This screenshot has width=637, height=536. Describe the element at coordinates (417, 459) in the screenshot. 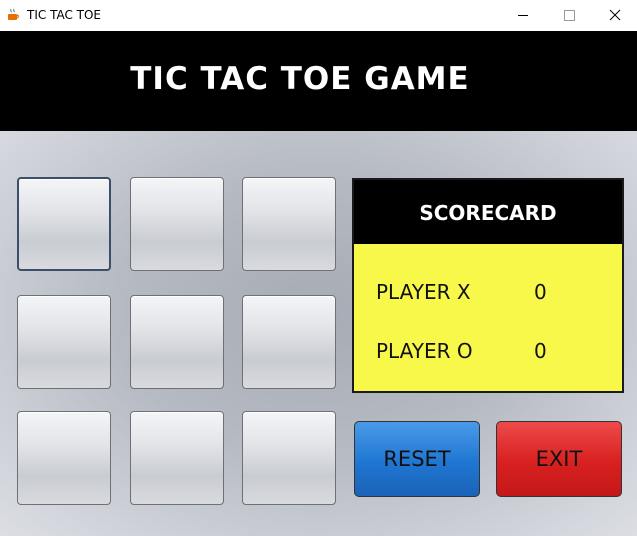

I see `reset-button: RESET` at that location.